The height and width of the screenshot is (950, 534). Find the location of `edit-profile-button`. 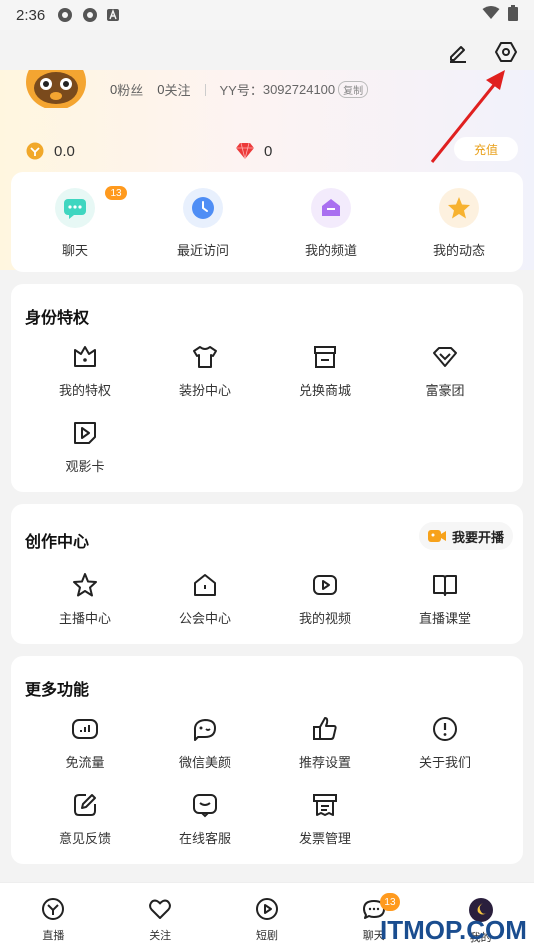

edit-profile-button is located at coordinates (458, 52).